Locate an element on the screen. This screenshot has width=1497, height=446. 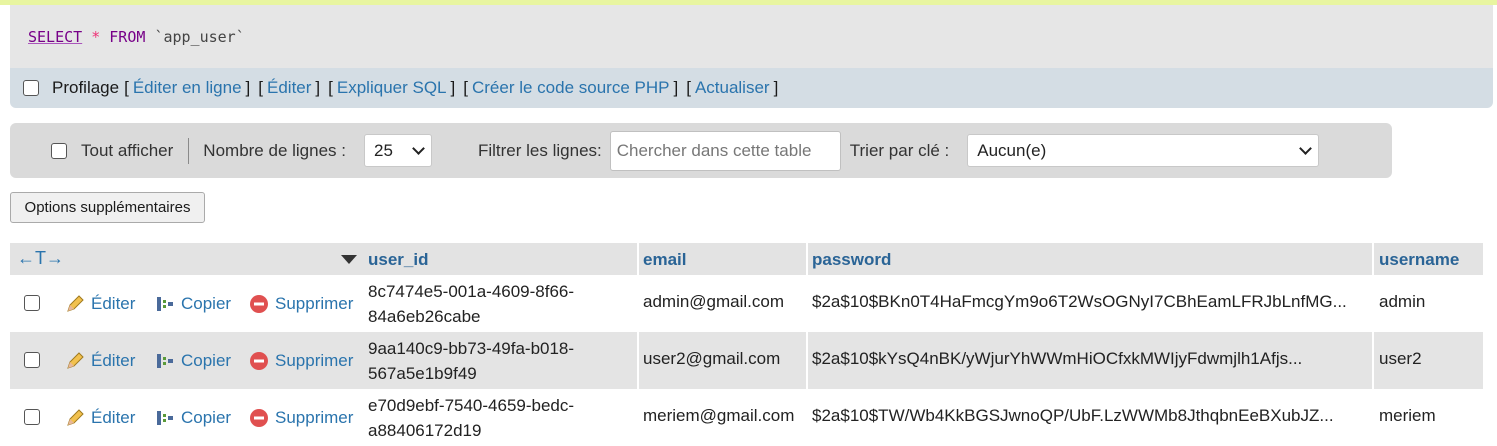
filter-placeholder: Chercher dans cette table is located at coordinates (714, 150).